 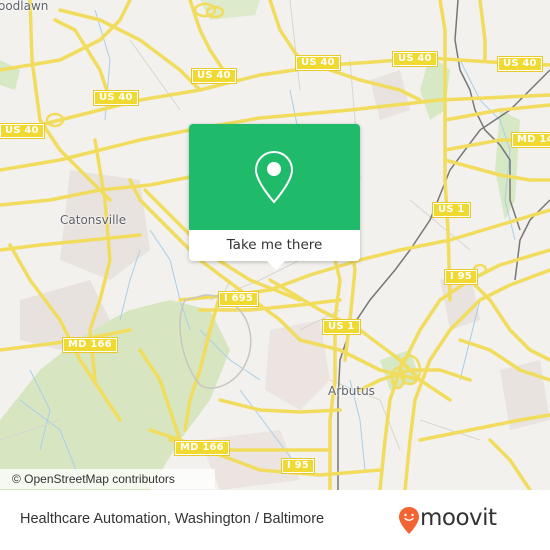 I want to click on road-shield-i695: I 695, so click(x=238, y=299).